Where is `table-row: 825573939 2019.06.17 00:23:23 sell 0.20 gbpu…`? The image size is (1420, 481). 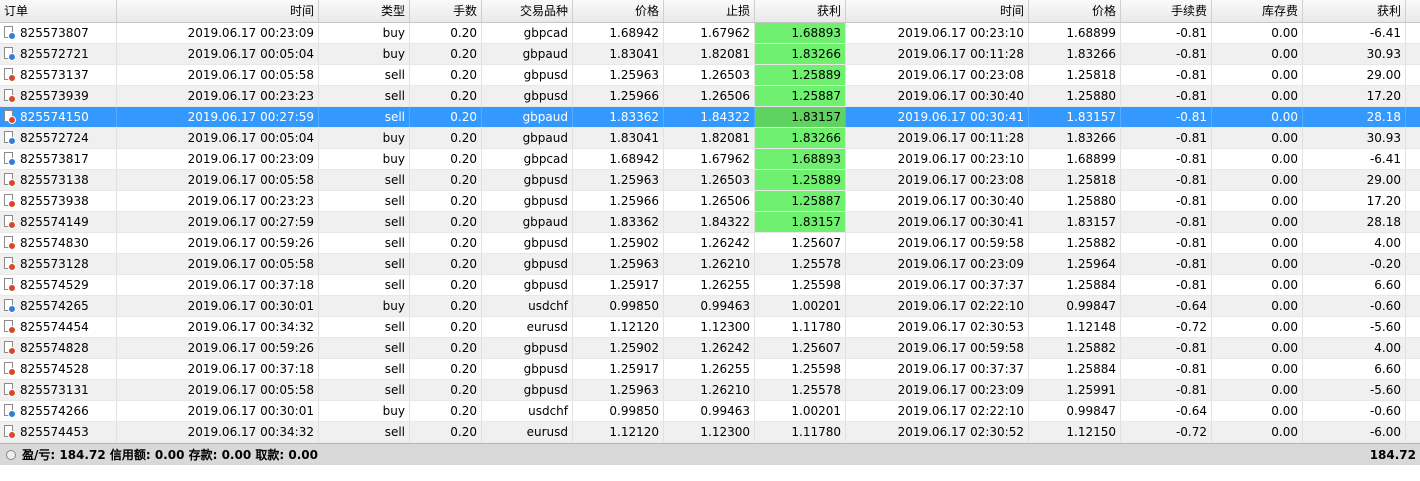 table-row: 825573939 2019.06.17 00:23:23 sell 0.20 gbpu… is located at coordinates (710, 96).